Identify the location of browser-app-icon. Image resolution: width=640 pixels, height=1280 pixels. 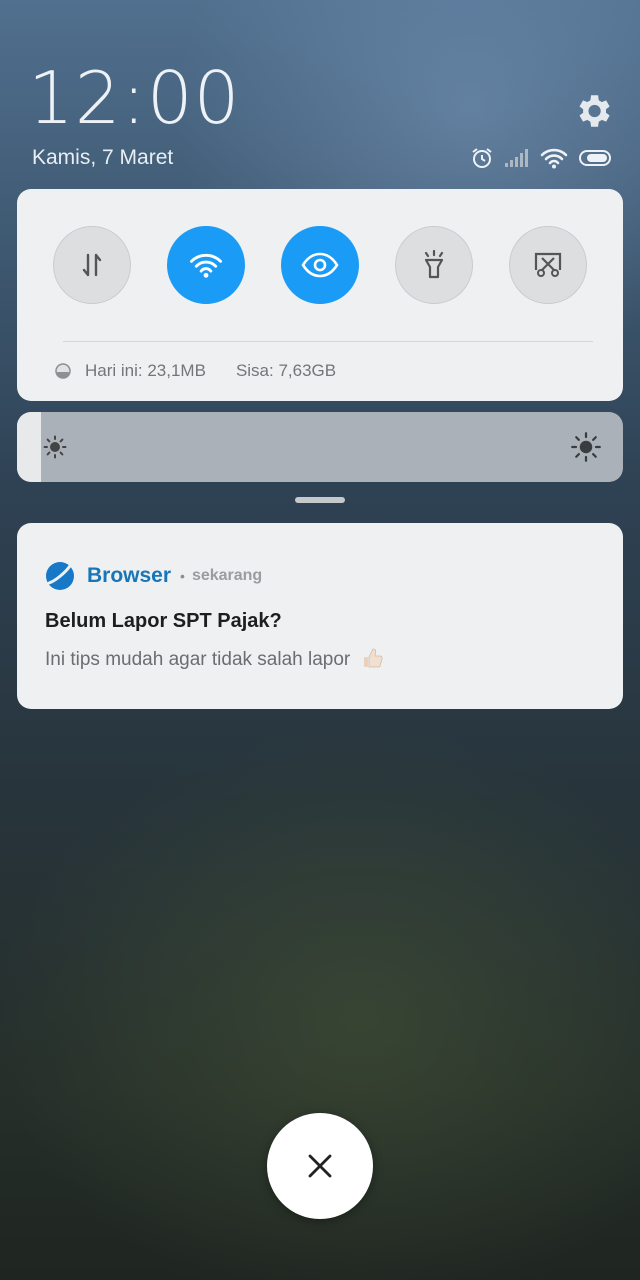
(60, 576).